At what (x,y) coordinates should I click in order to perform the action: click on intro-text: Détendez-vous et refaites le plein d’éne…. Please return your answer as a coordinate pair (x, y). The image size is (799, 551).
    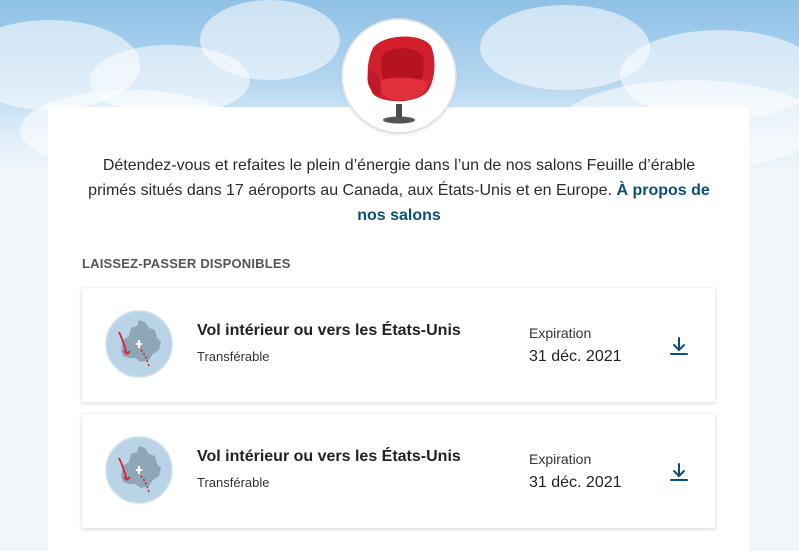
    Looking at the image, I should click on (392, 178).